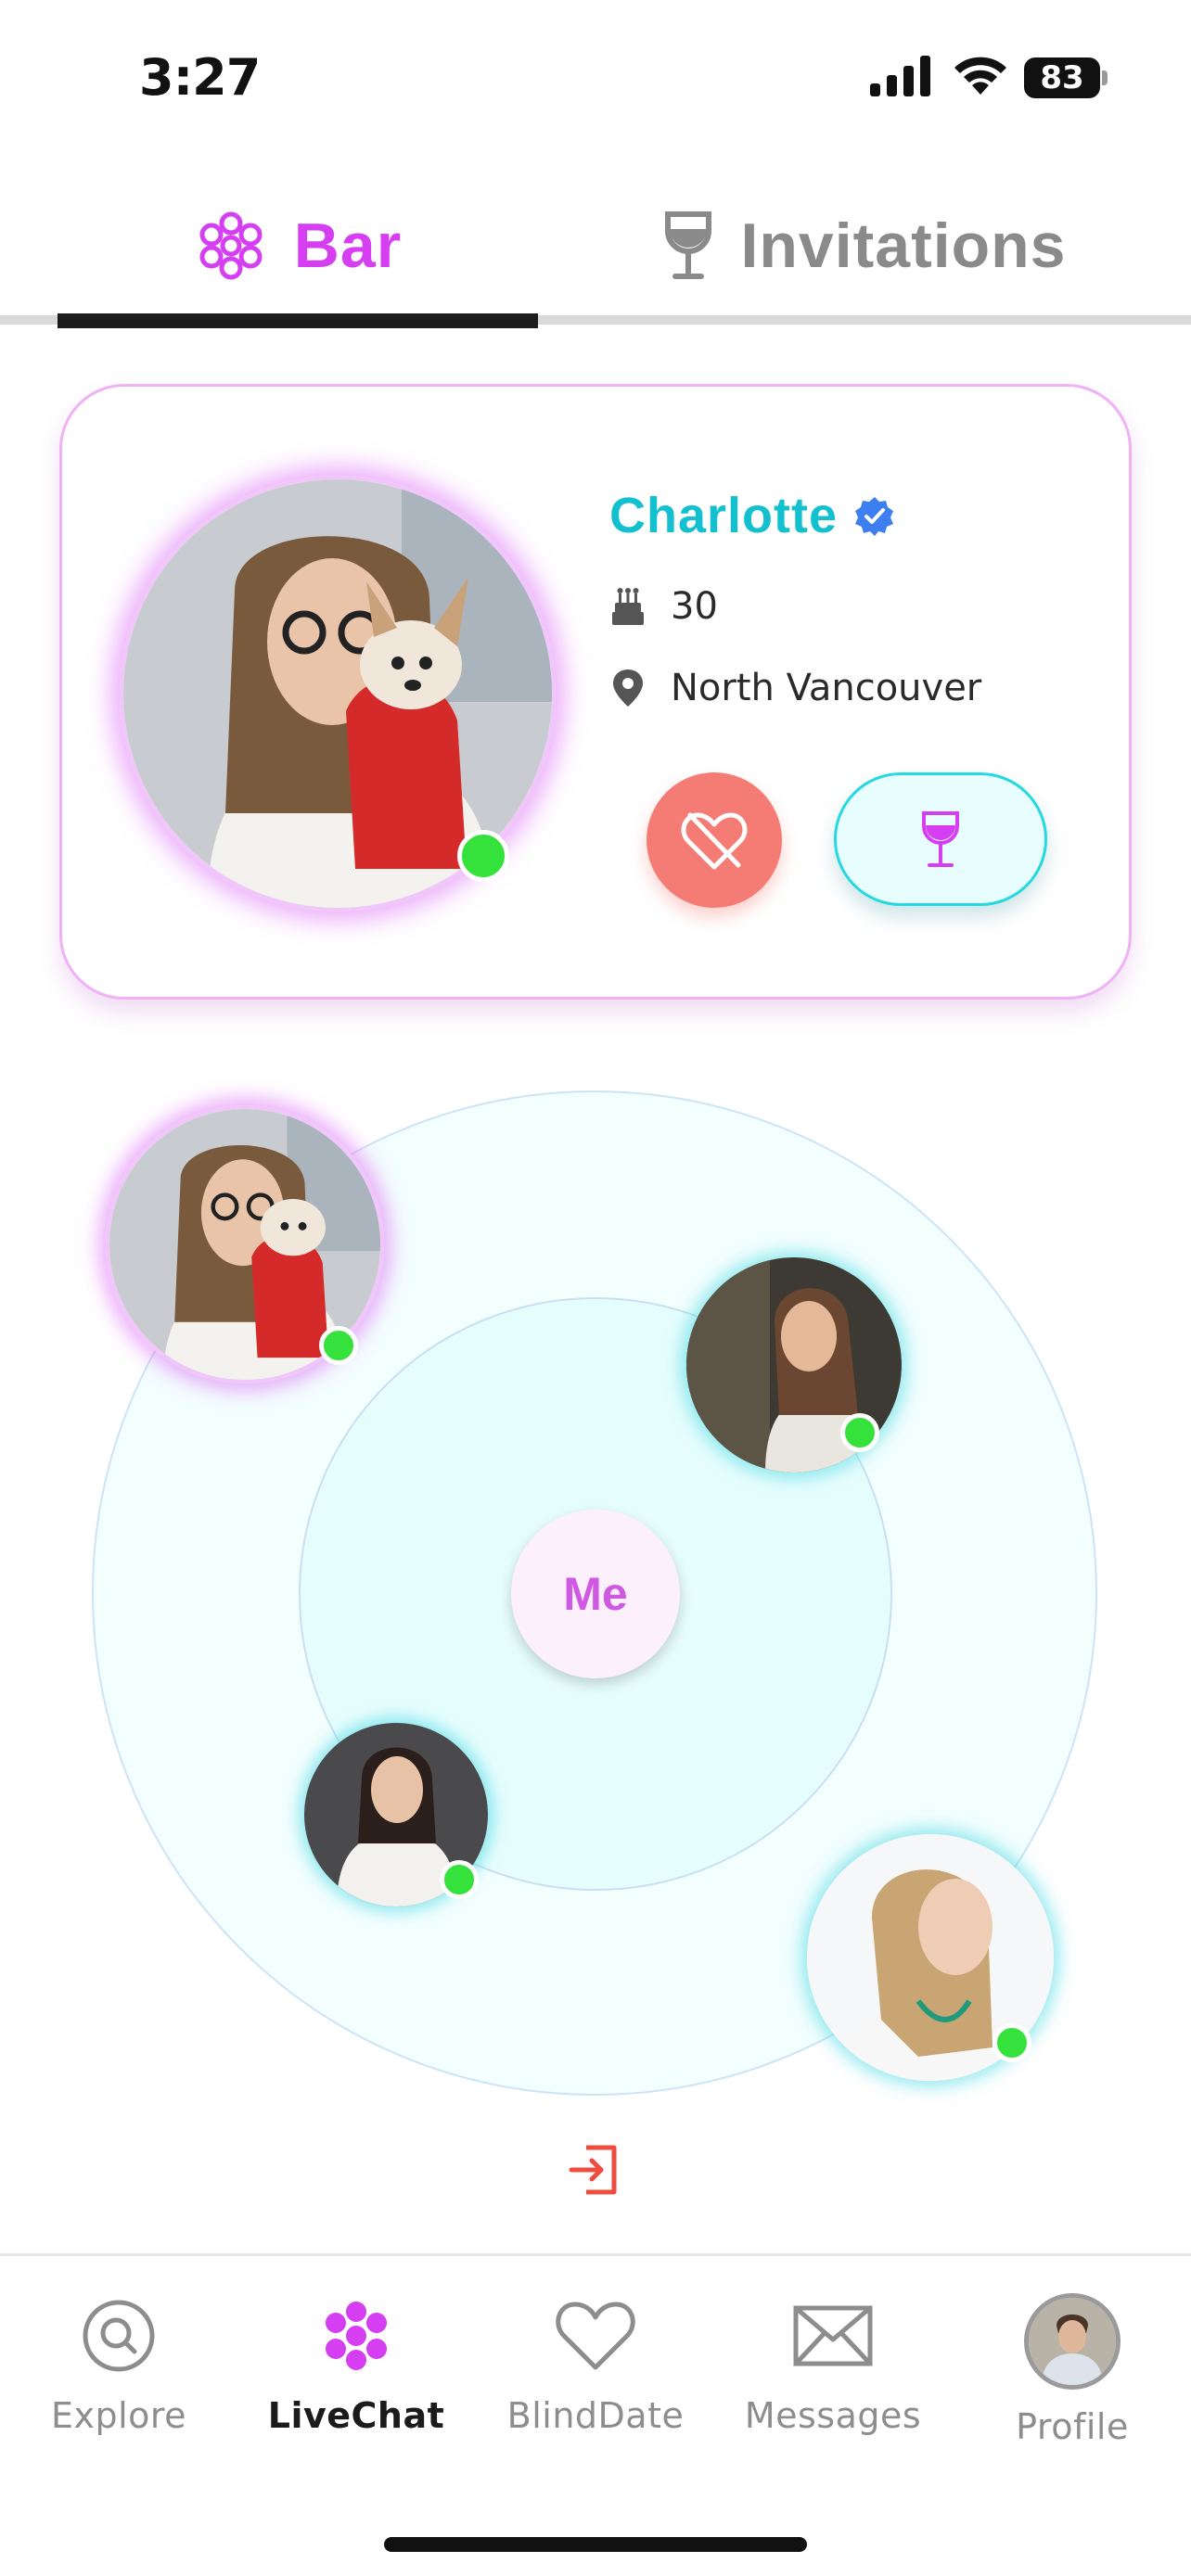  I want to click on battery-indicator: 83, so click(1066, 77).